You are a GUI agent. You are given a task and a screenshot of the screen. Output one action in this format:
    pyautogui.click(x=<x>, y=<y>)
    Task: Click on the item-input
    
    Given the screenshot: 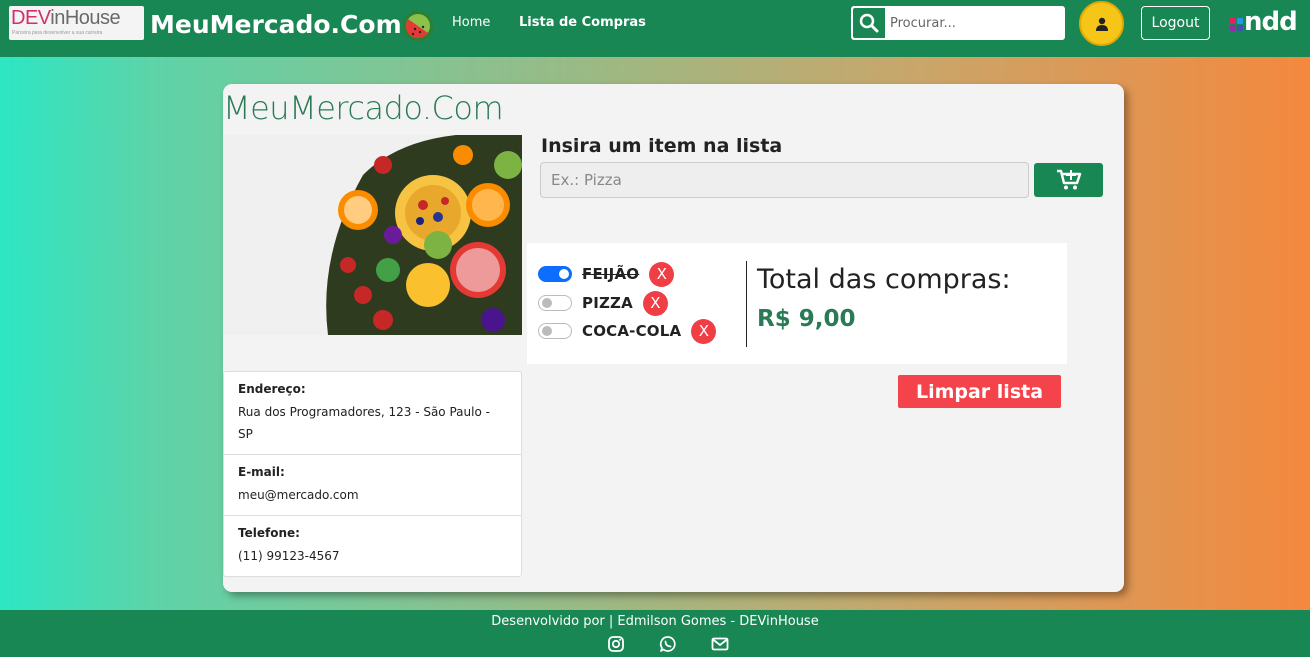 What is the action you would take?
    pyautogui.click(x=784, y=180)
    